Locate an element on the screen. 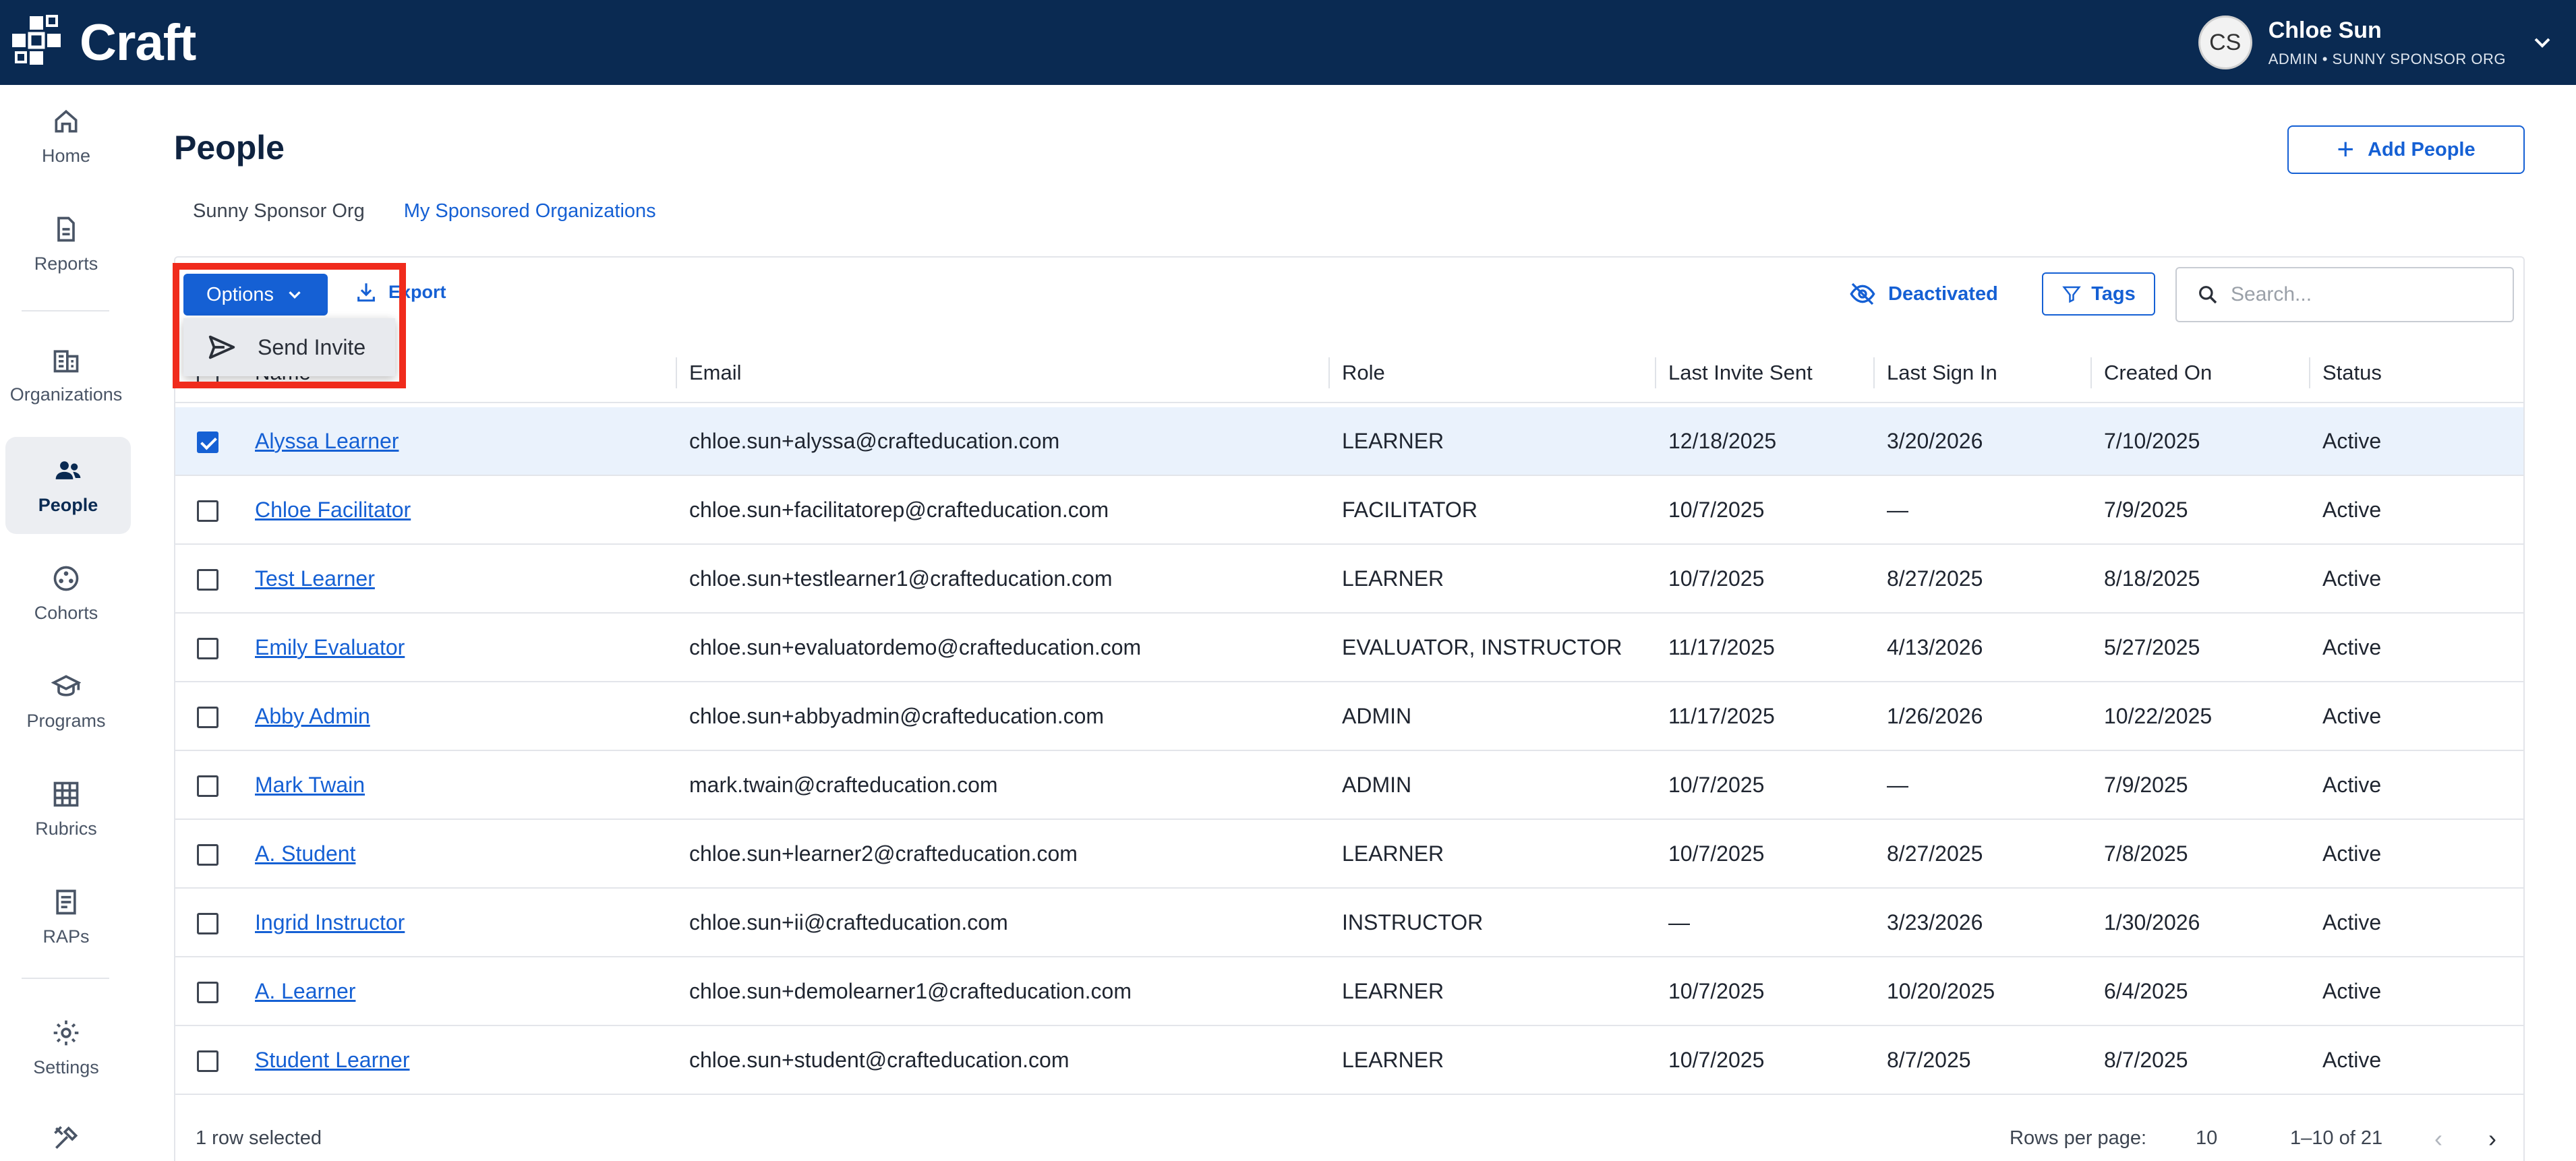 The height and width of the screenshot is (1161, 2576). options-button: Options is located at coordinates (255, 295).